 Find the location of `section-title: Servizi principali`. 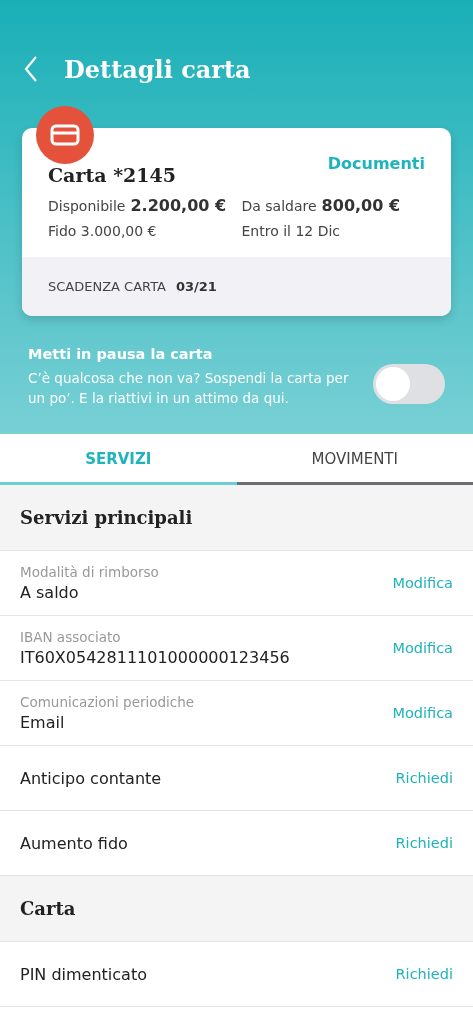

section-title: Servizi principali is located at coordinates (107, 517).